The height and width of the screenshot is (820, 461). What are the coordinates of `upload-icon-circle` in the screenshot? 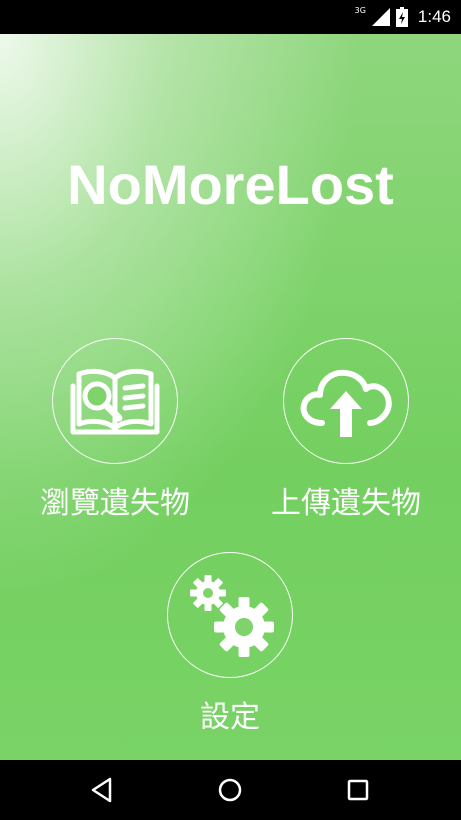 It's located at (346, 401).